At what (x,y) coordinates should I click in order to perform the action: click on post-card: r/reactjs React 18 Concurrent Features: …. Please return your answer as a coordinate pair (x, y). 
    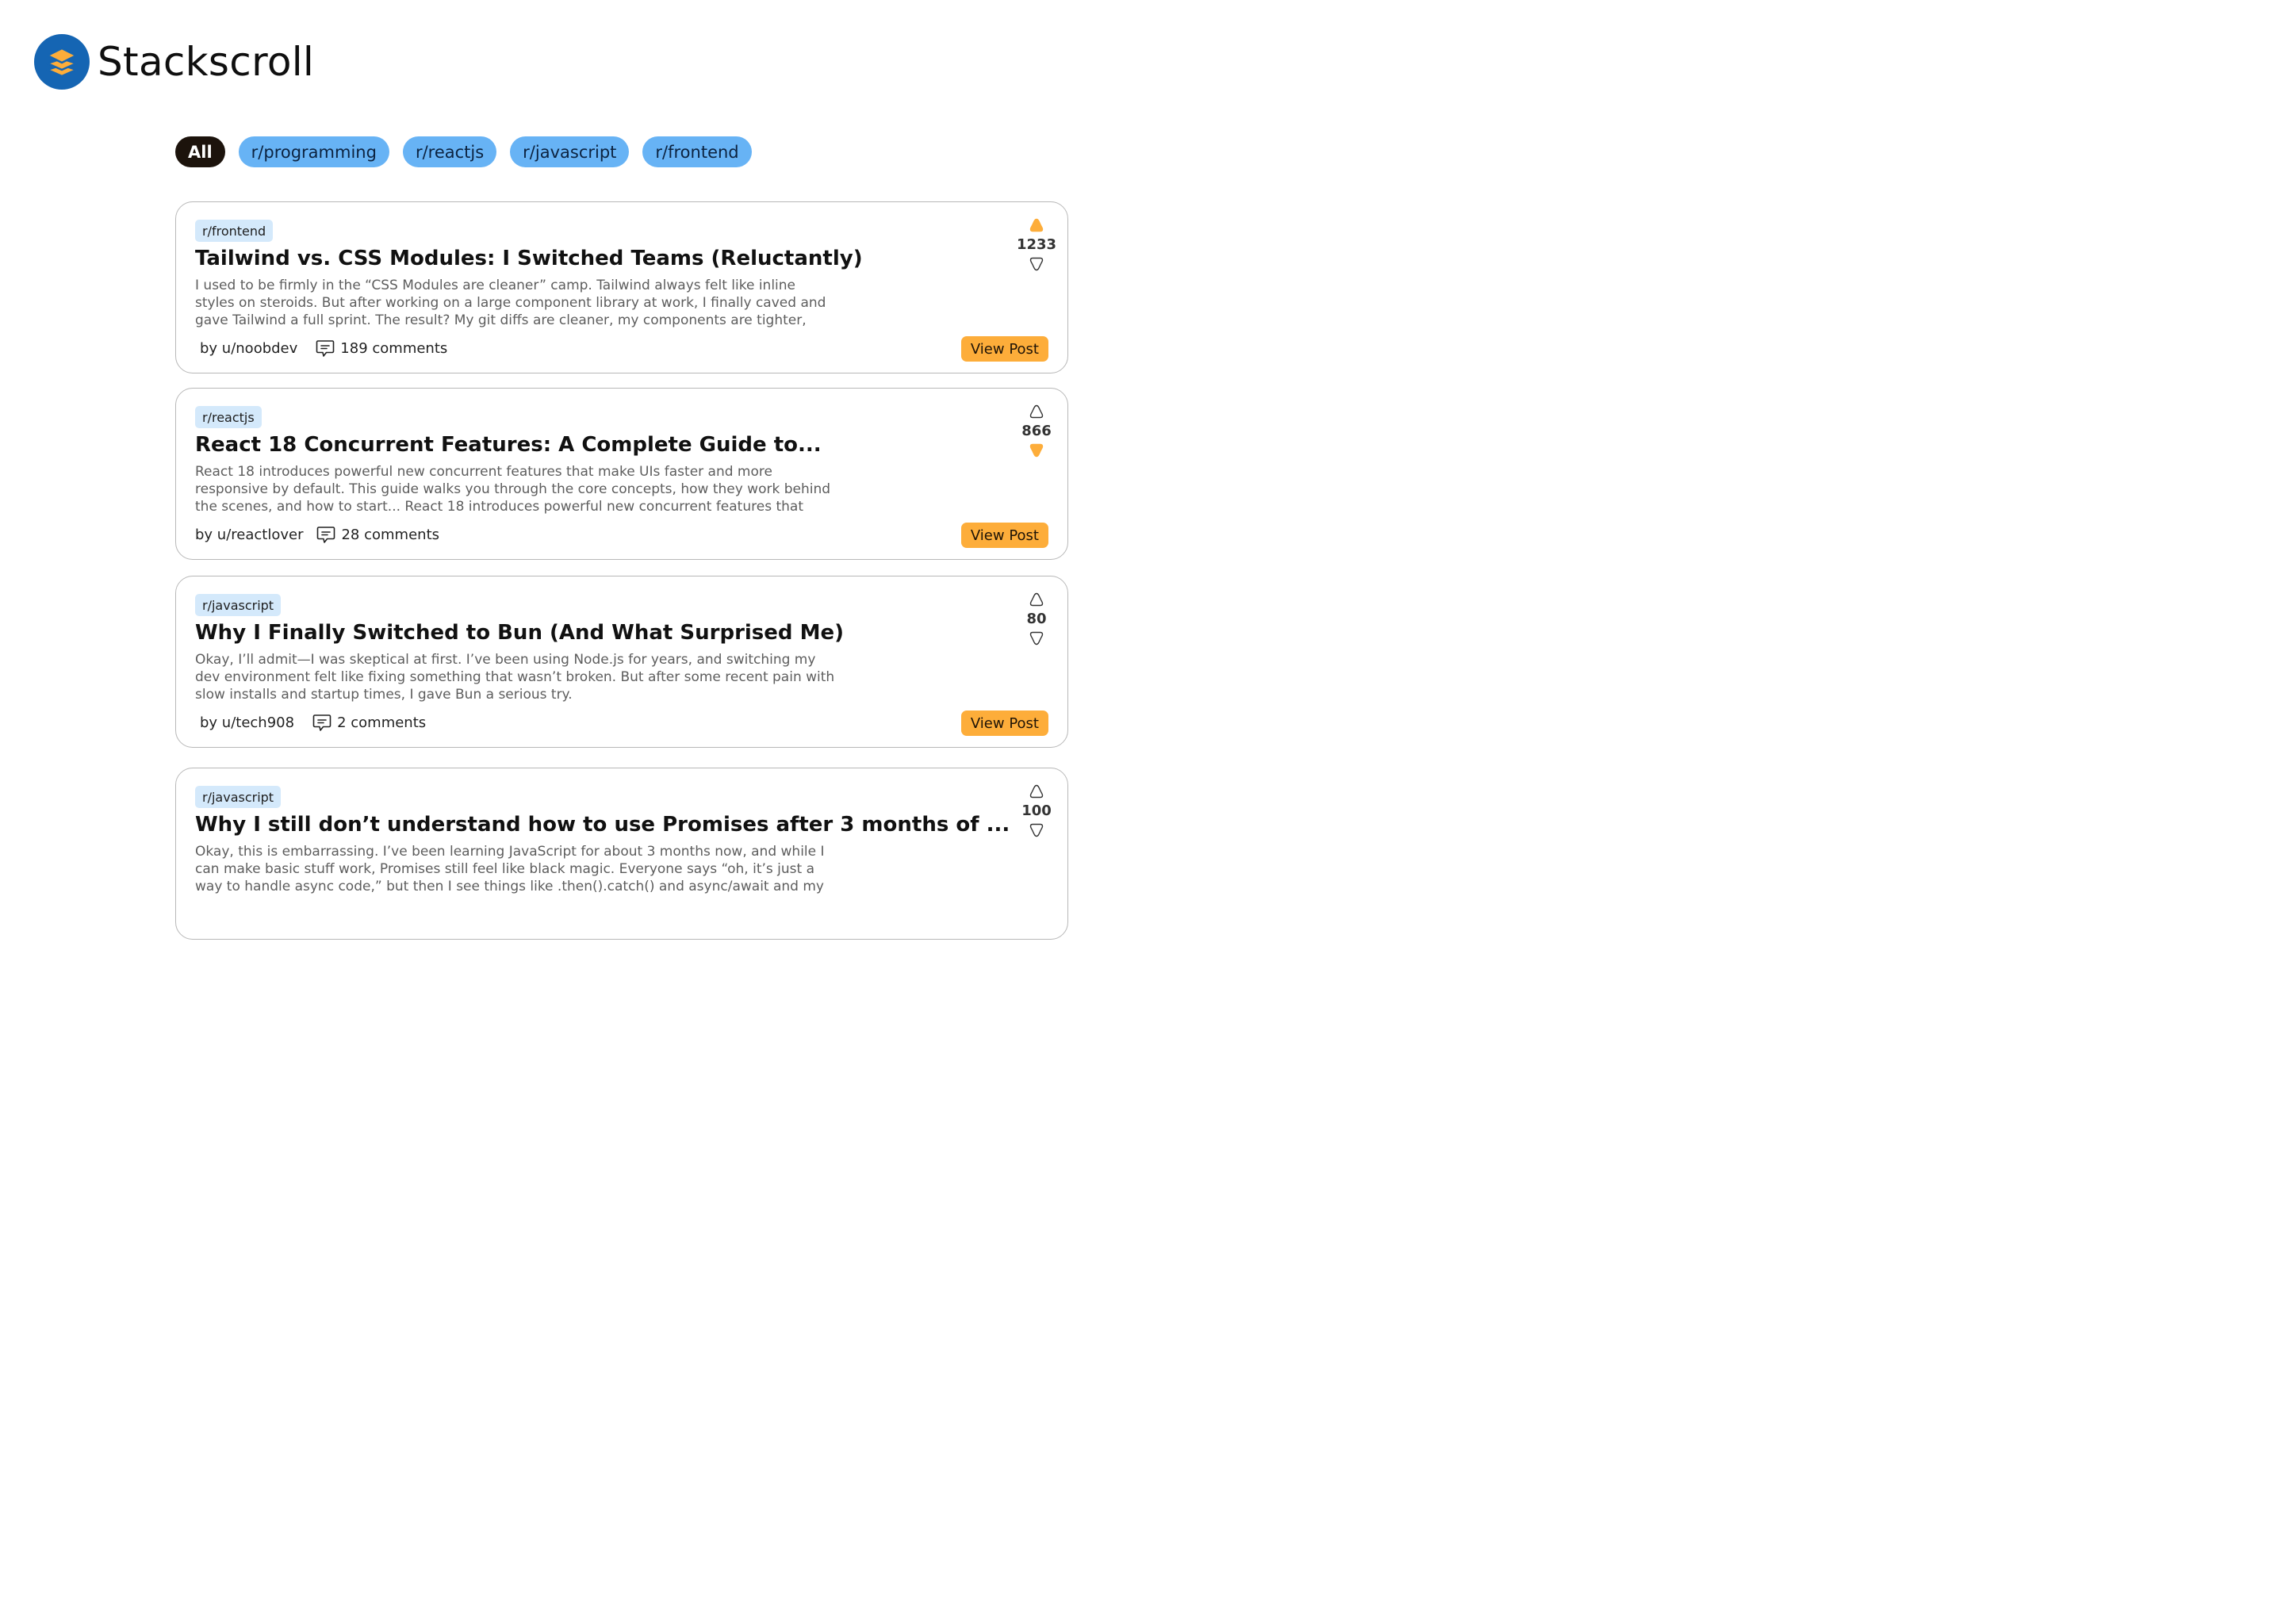
    Looking at the image, I should click on (621, 474).